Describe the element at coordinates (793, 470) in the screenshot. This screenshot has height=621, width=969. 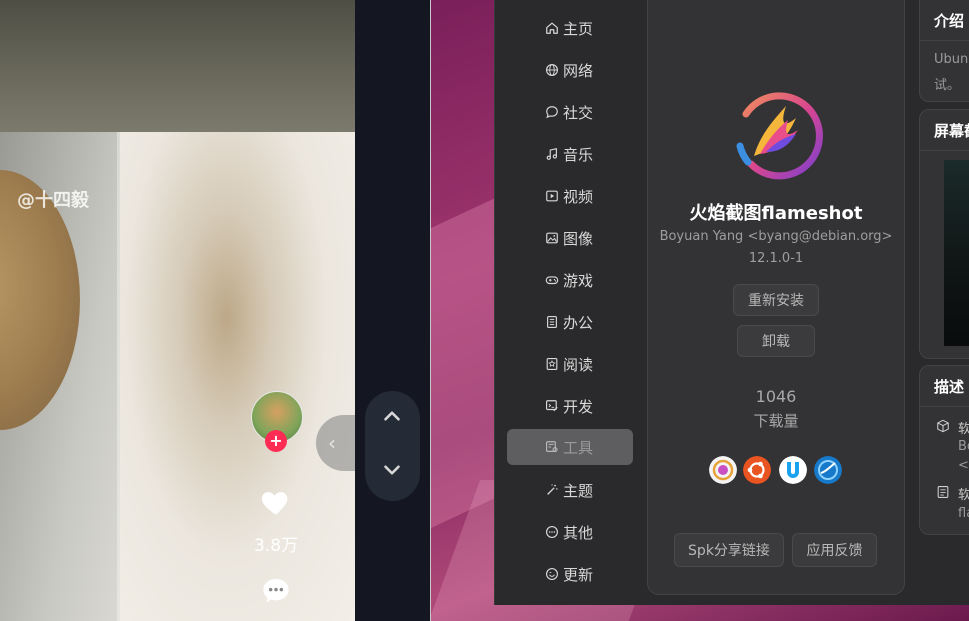
I see `uos-icon` at that location.